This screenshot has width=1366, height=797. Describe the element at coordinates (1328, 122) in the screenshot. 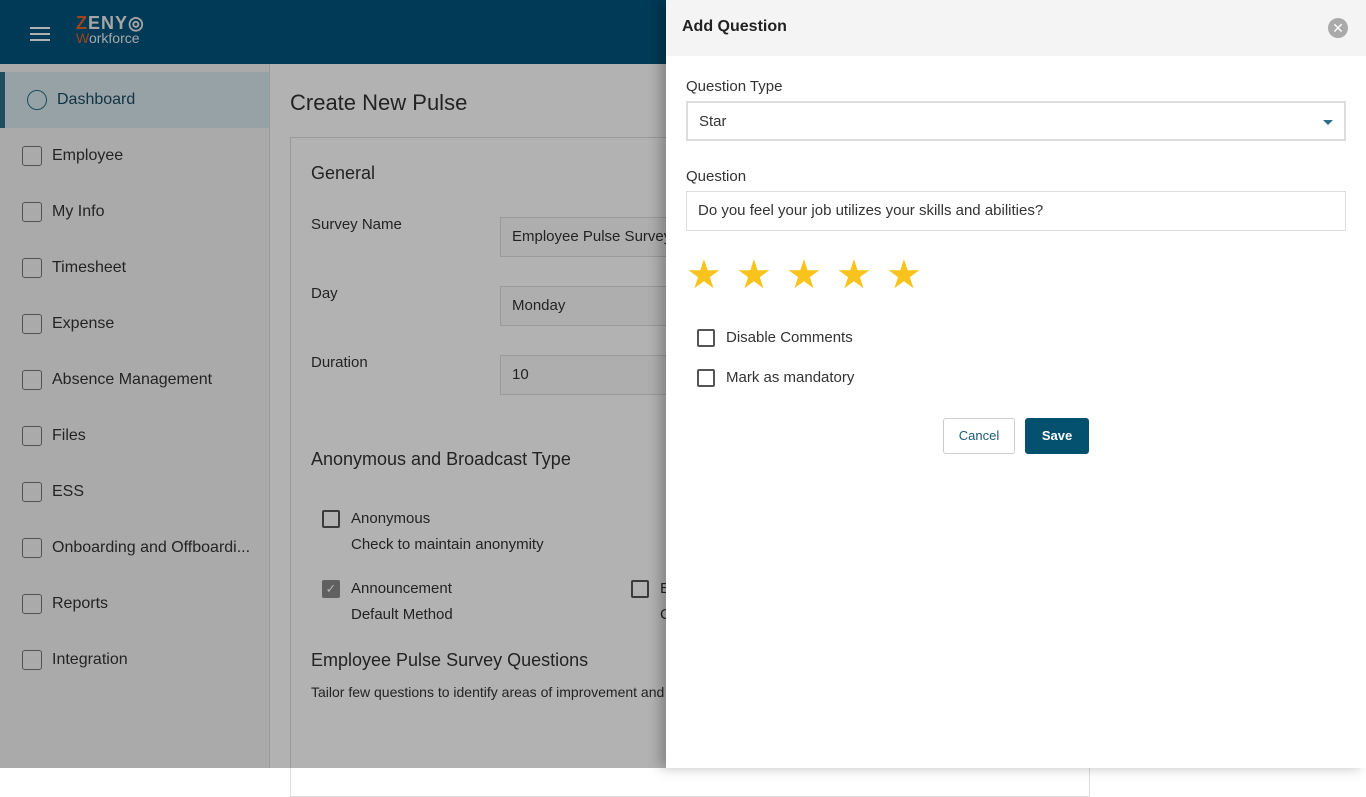

I see `caret-down-icon` at that location.